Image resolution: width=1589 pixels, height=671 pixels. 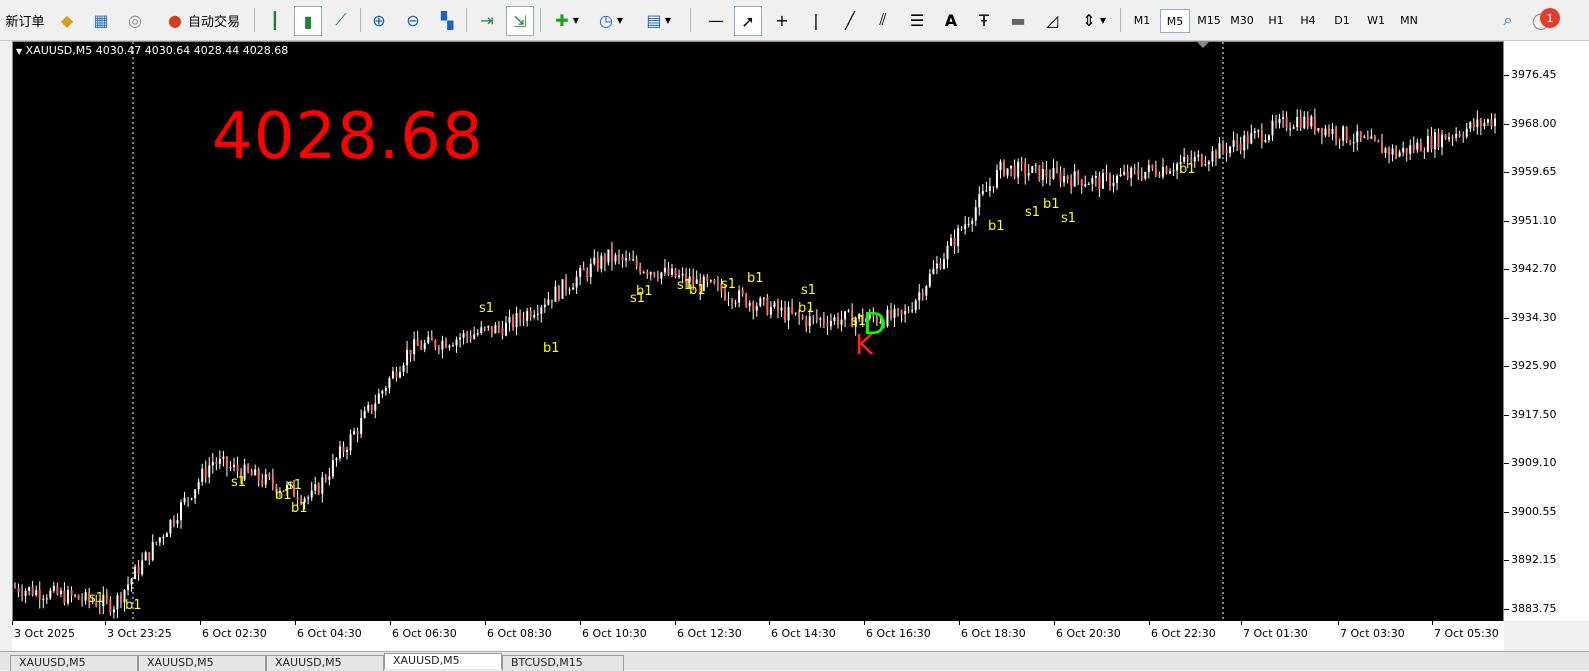 What do you see at coordinates (883, 20) in the screenshot?
I see `equidistant-channel-button: ⫽` at bounding box center [883, 20].